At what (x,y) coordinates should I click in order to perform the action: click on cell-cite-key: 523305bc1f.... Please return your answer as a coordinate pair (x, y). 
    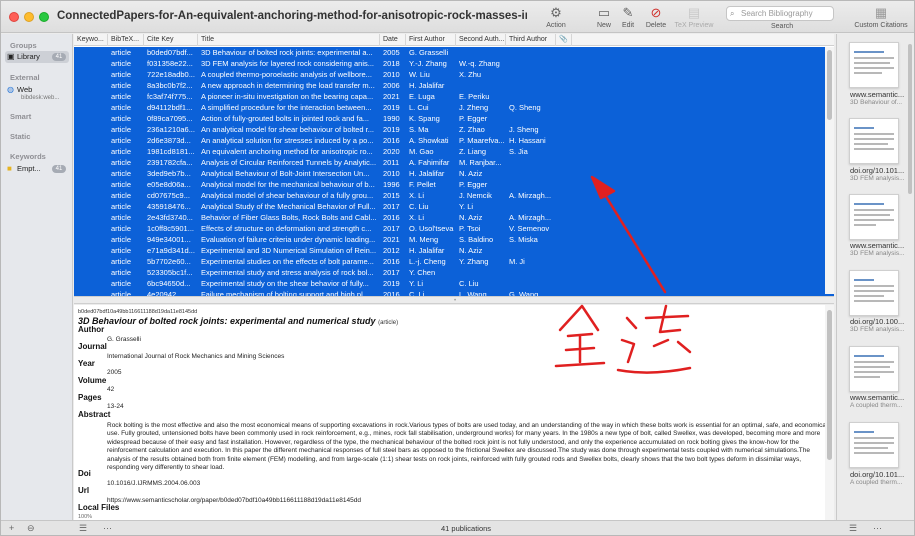
    Looking at the image, I should click on (170, 272).